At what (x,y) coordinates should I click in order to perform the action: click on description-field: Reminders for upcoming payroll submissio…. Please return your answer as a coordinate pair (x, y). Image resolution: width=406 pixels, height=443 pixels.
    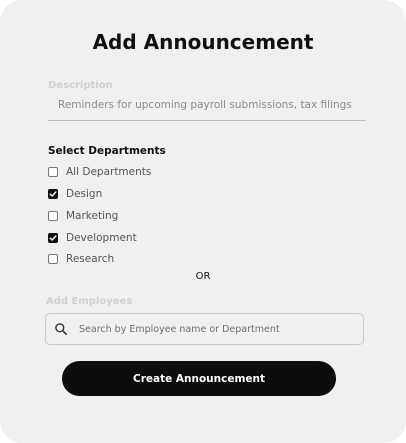
    Looking at the image, I should click on (205, 105).